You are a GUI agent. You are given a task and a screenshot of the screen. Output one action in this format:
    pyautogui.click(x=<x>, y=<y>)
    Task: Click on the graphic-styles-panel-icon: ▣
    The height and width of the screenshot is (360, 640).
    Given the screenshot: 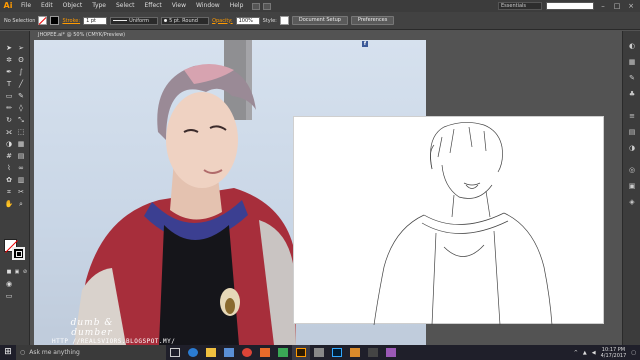 What is the action you would take?
    pyautogui.click(x=632, y=186)
    